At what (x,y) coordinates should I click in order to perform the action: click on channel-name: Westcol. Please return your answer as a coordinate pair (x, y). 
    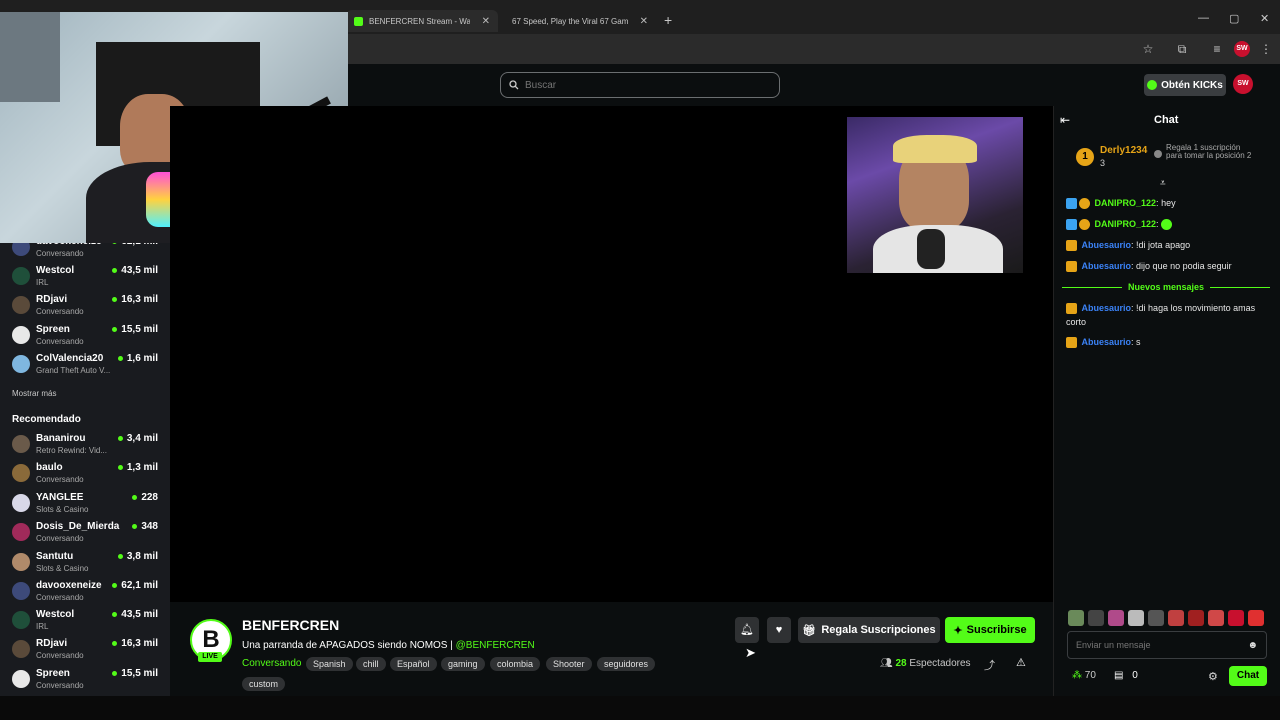
    Looking at the image, I should click on (55, 270).